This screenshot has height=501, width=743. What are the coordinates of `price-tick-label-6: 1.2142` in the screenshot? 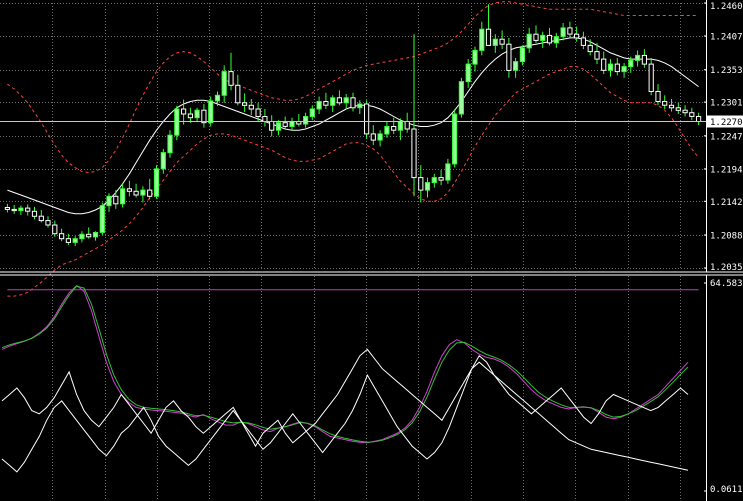 It's located at (726, 203).